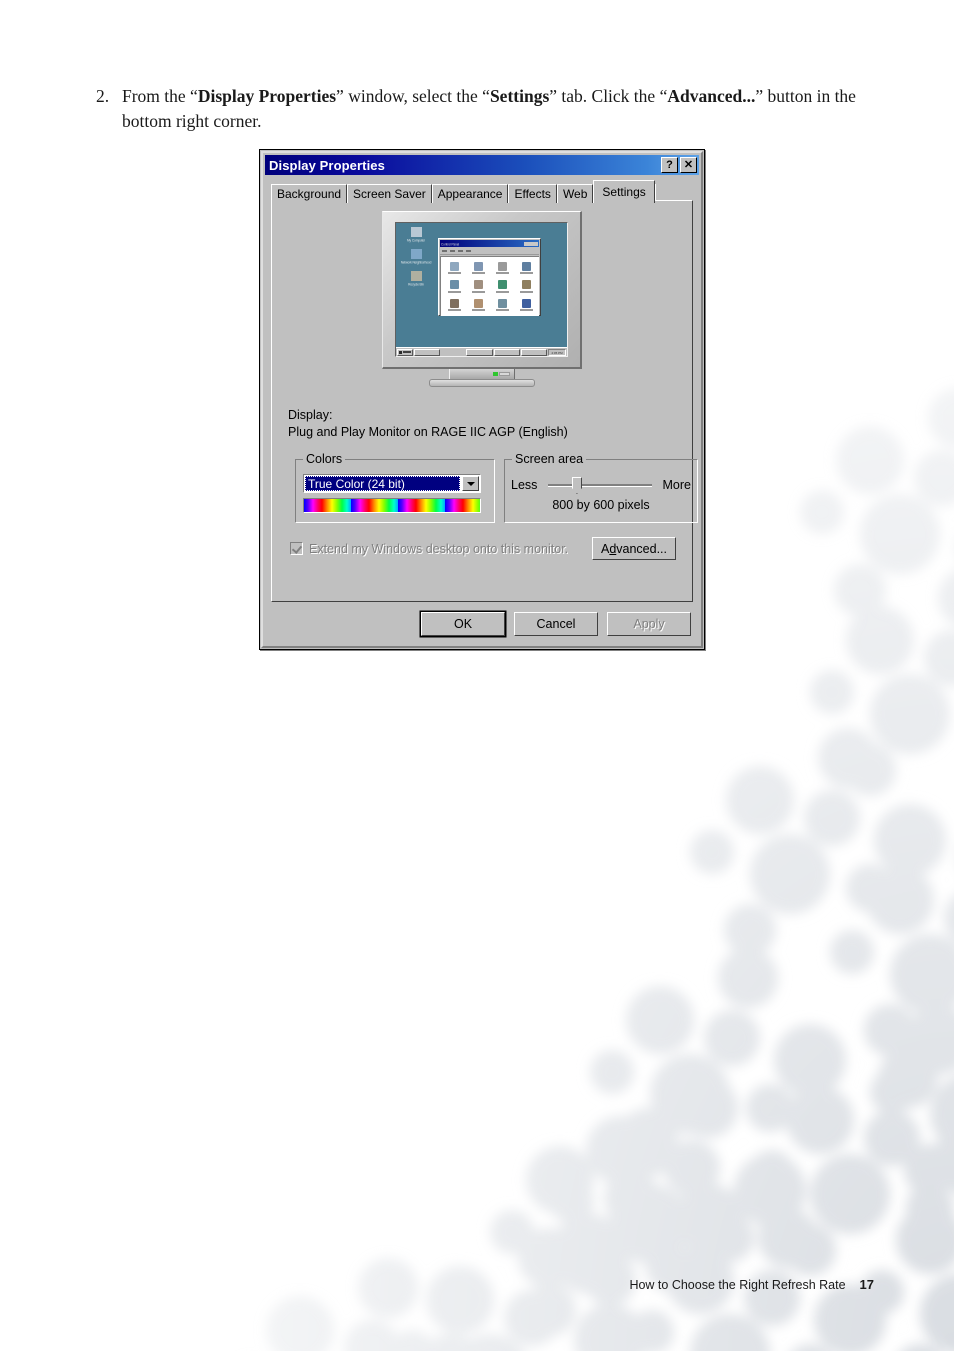 The image size is (954, 1351). Describe the element at coordinates (327, 165) in the screenshot. I see `dialog-title: Display Properties` at that location.